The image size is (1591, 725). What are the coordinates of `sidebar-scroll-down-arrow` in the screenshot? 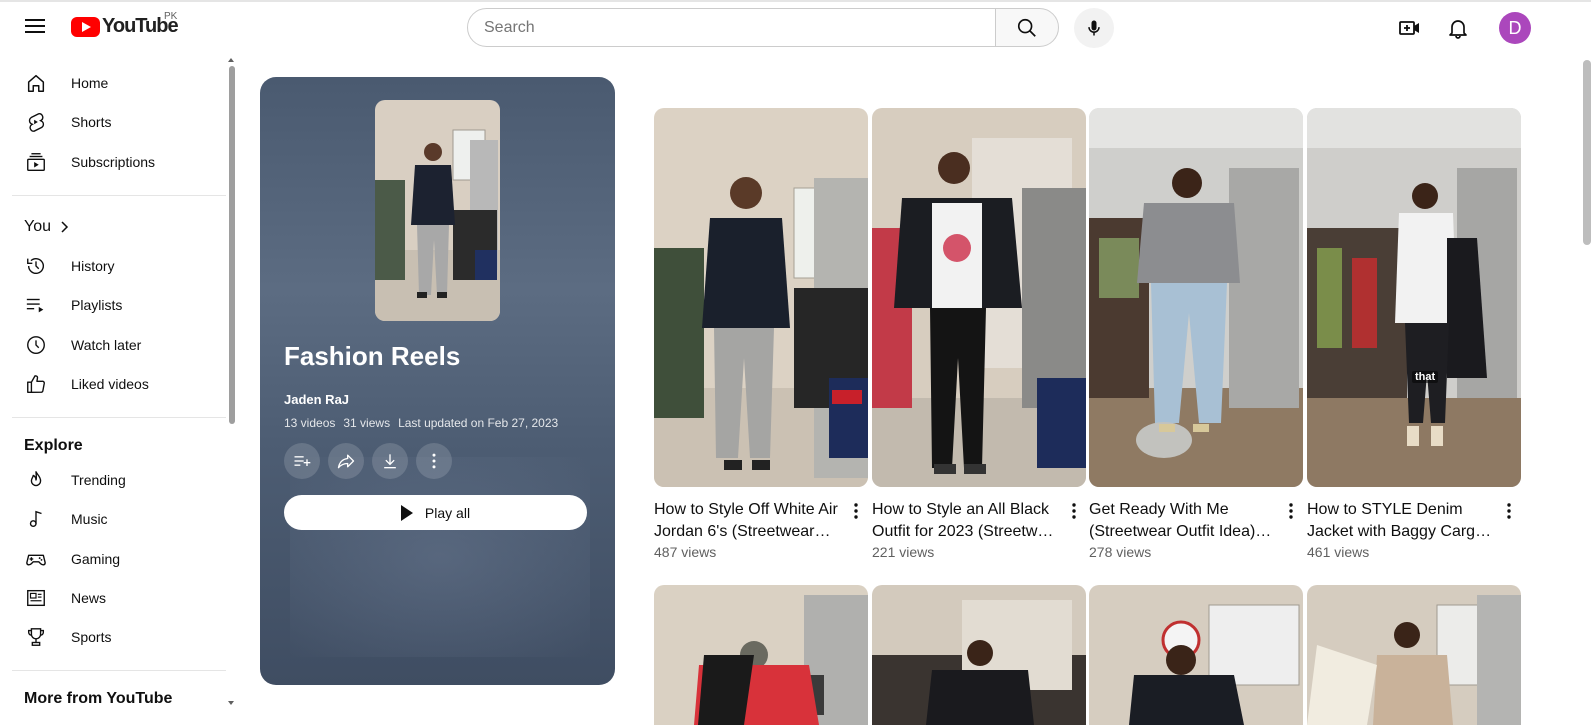 It's located at (231, 703).